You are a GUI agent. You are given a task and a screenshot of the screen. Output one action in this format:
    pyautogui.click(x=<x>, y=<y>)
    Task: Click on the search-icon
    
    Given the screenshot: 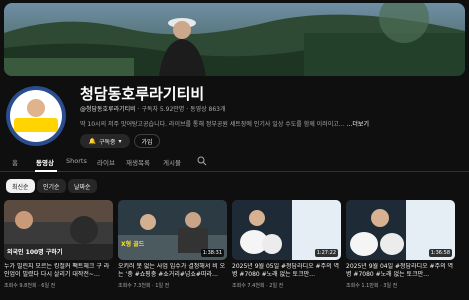 What is the action you would take?
    pyautogui.click(x=202, y=161)
    